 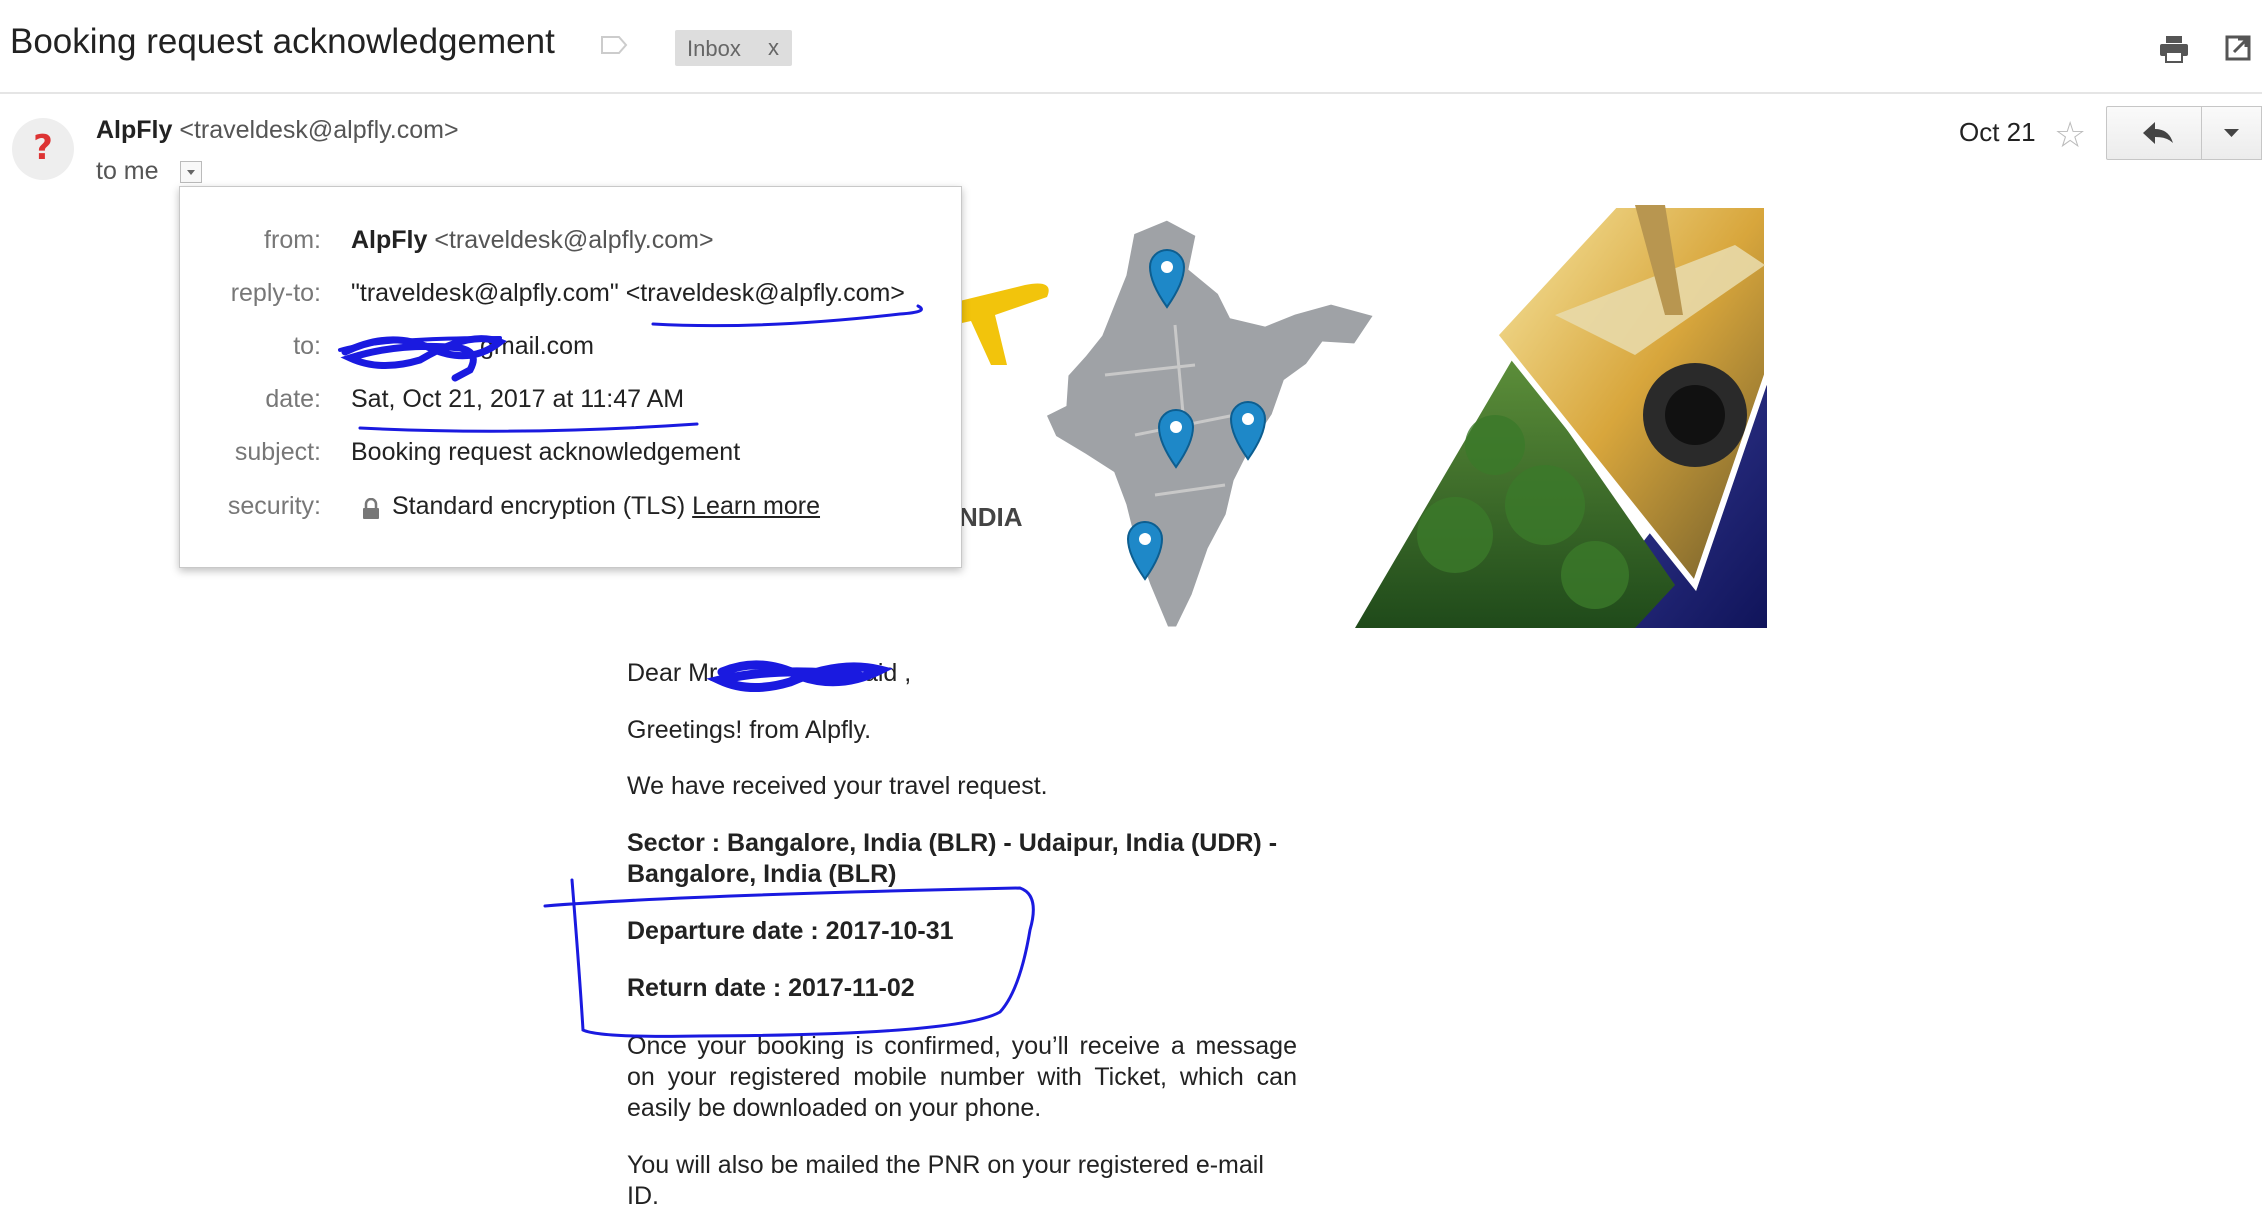 What do you see at coordinates (837, 786) in the screenshot?
I see `received-line: We have received your travel request.` at bounding box center [837, 786].